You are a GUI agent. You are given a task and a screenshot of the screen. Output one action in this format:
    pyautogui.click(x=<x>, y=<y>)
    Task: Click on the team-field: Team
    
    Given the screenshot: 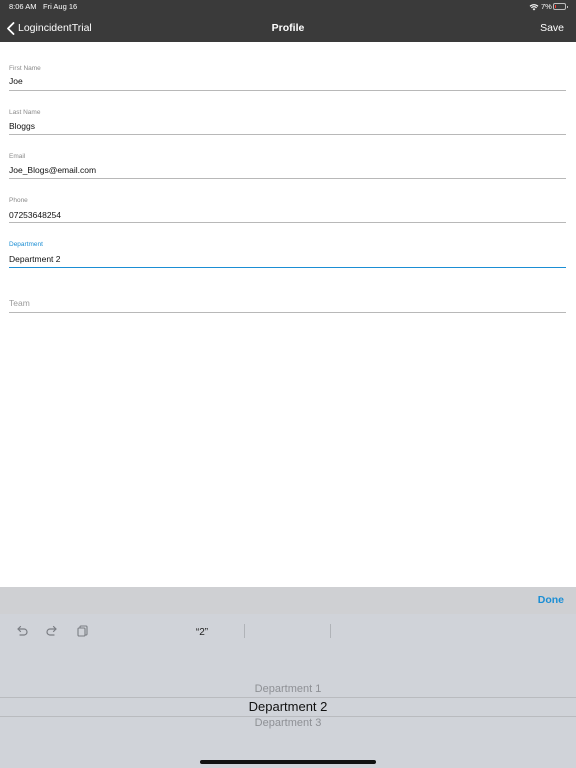 What is the action you would take?
    pyautogui.click(x=287, y=305)
    